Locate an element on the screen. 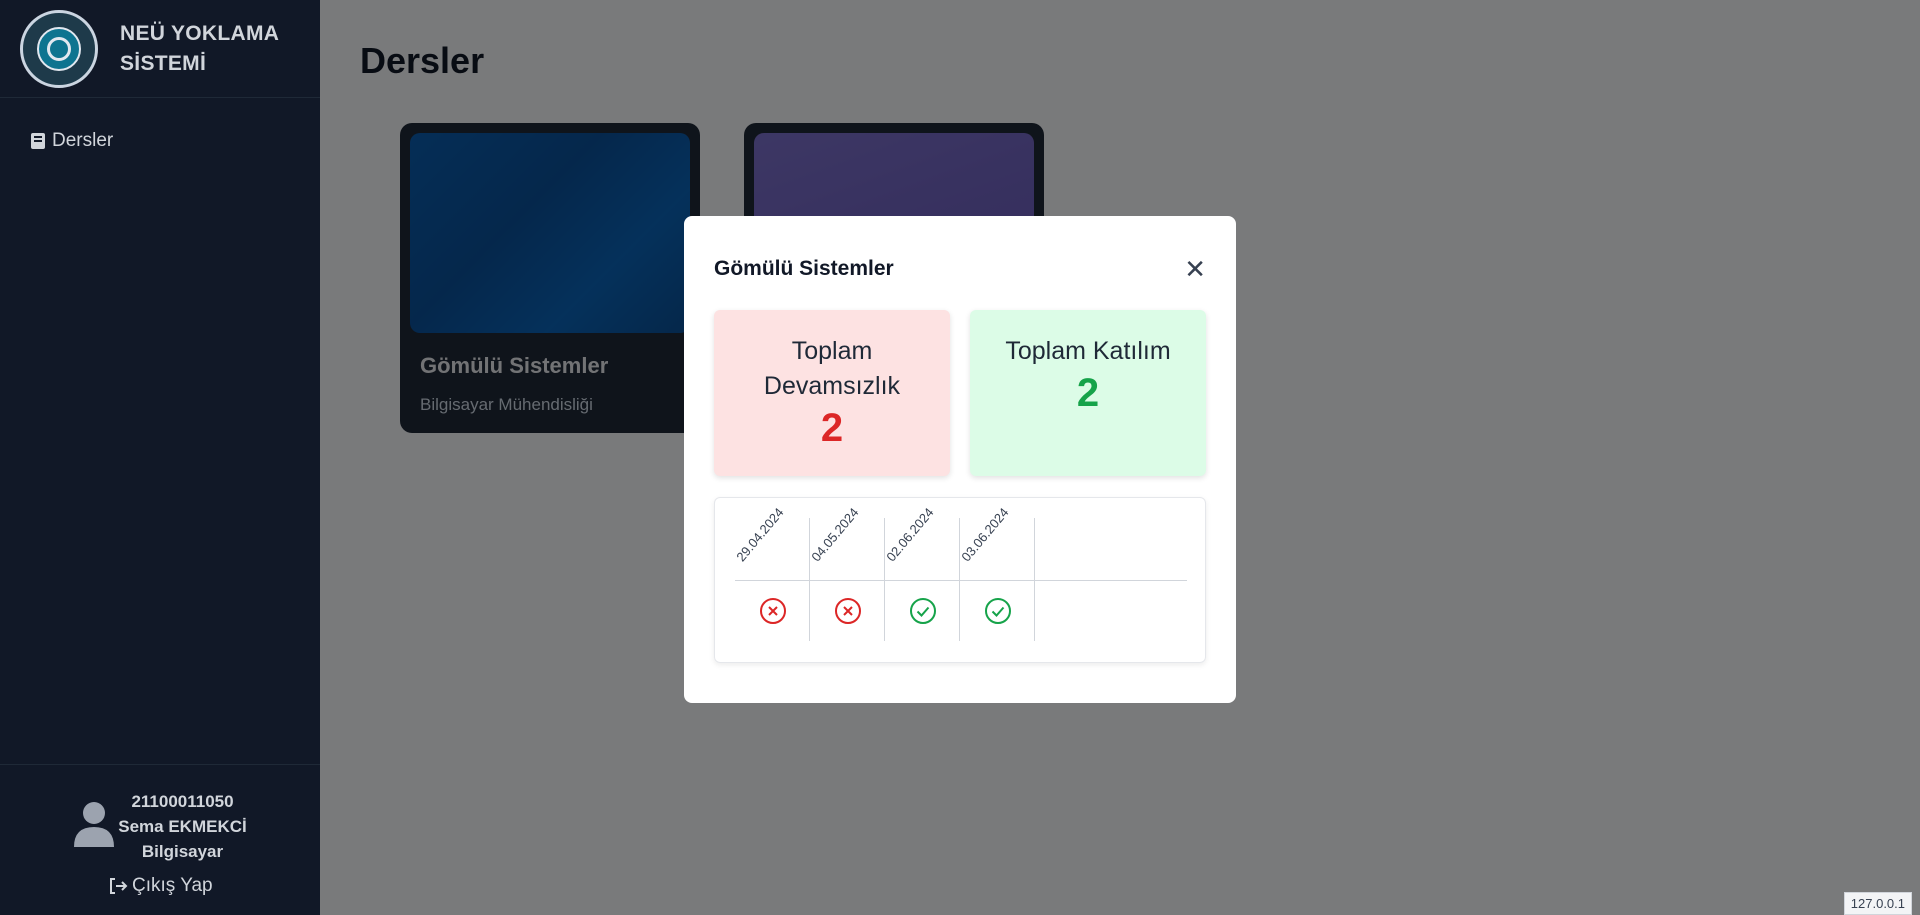 This screenshot has height=915, width=1920. date-label: 03.06.2024 is located at coordinates (985, 534).